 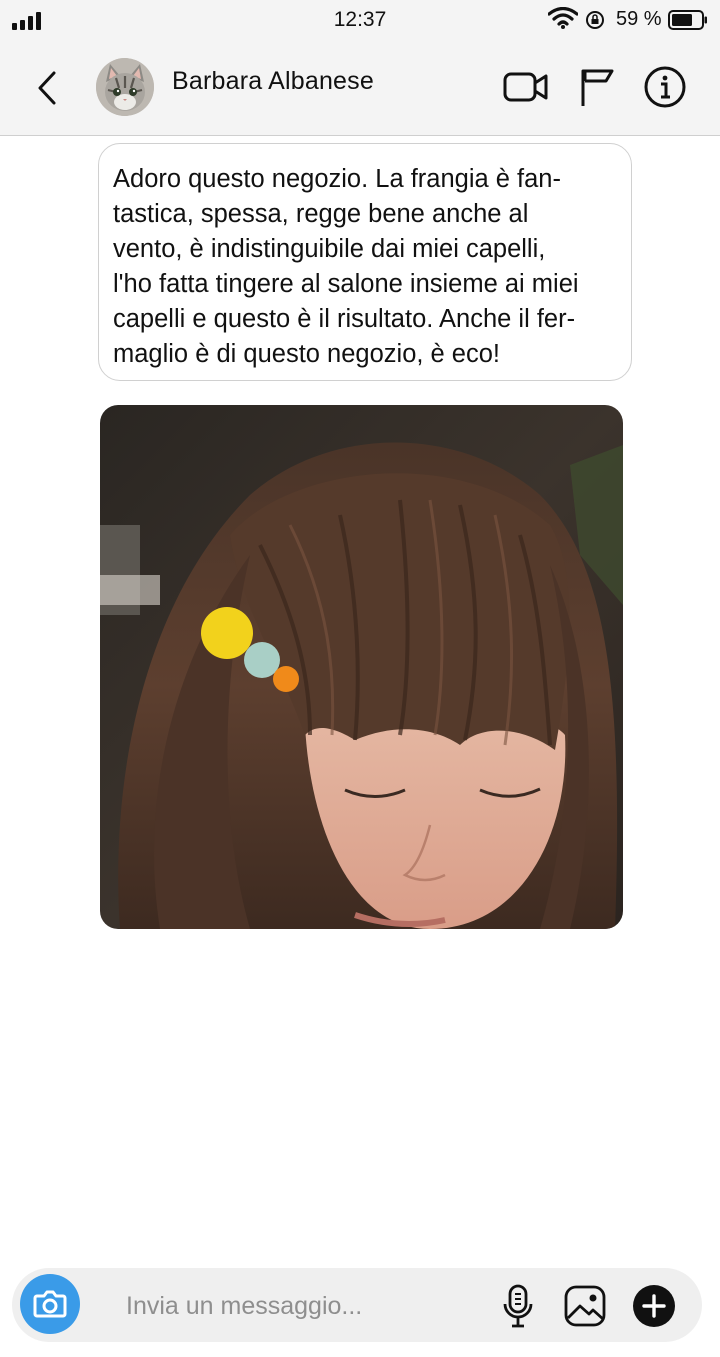 I want to click on video-call-icon, so click(x=526, y=87).